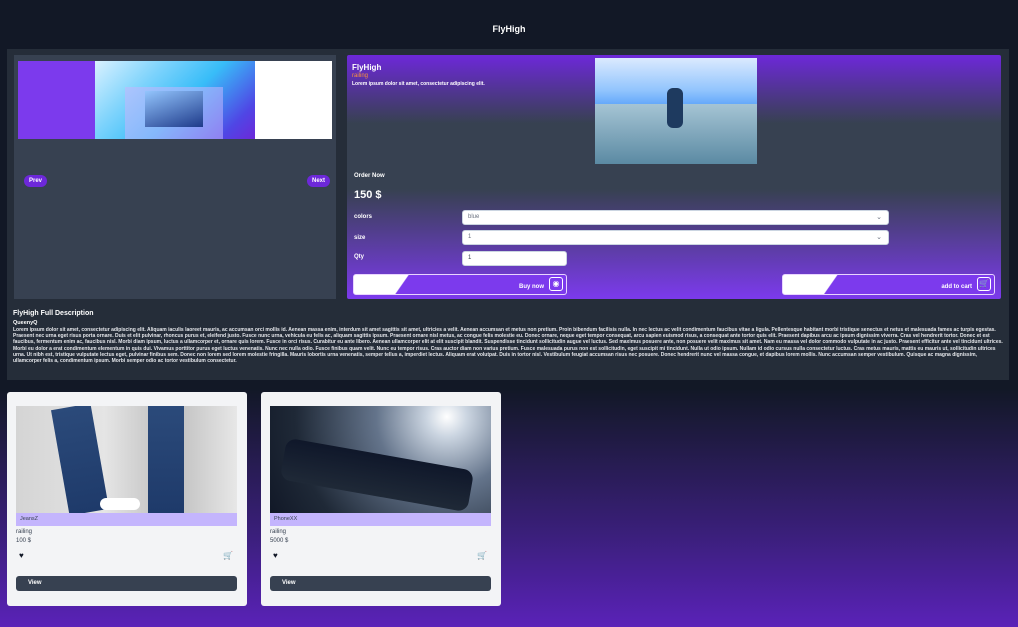 The height and width of the screenshot is (627, 1018). I want to click on product-tile: JeansZ railing 100 $ ♥ 🛒 View, so click(127, 499).